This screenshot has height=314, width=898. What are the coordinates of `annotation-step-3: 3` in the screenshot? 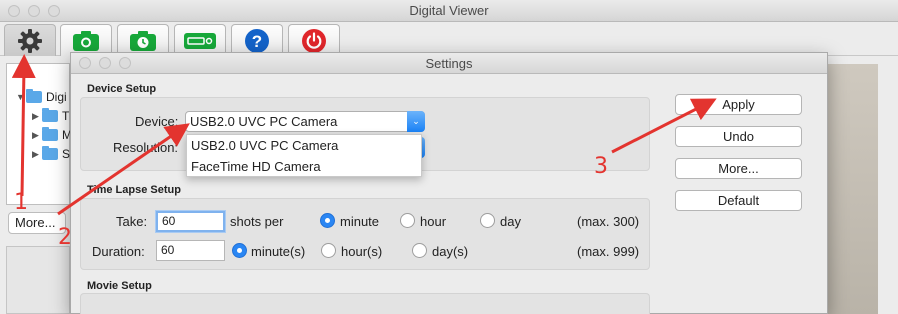 It's located at (601, 166).